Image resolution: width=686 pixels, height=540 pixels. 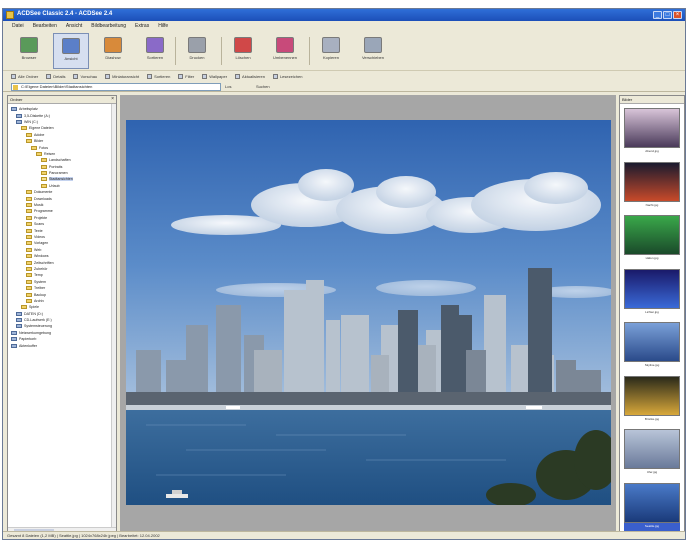 What do you see at coordinates (214, 76) in the screenshot?
I see `secondary-toolbar-button: Wallpaper` at bounding box center [214, 76].